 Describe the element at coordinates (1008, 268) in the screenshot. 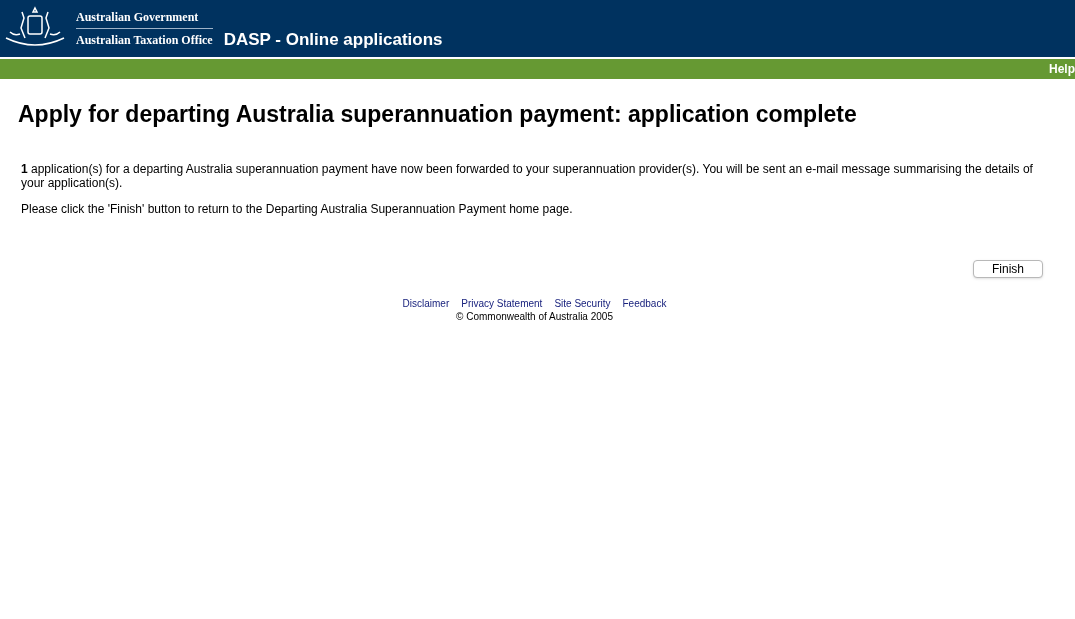

I see `finish-button: Finish` at that location.